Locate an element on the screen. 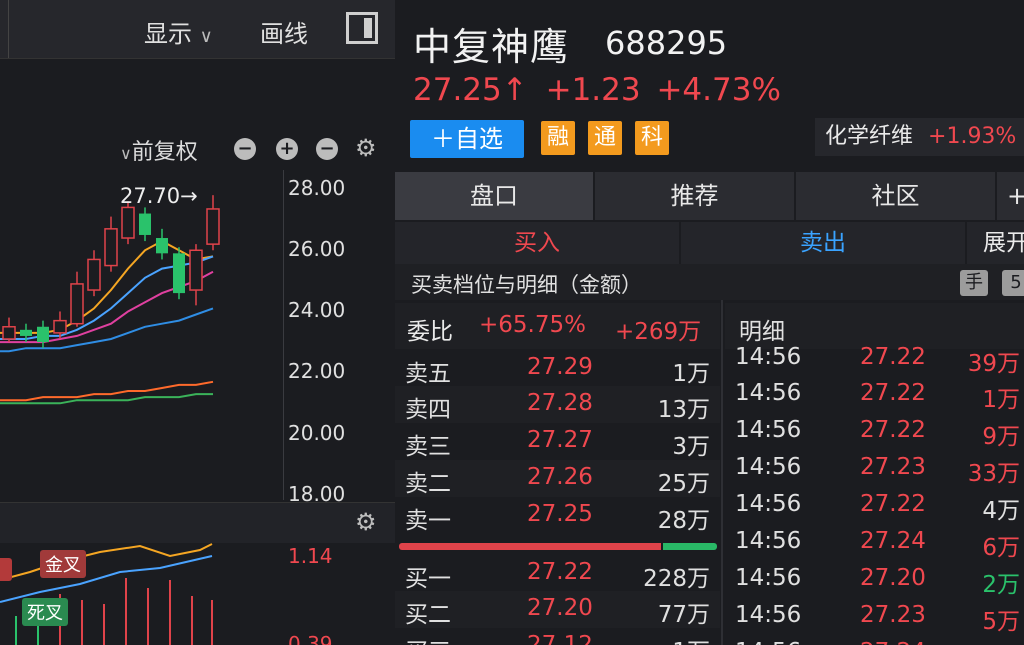 This screenshot has height=645, width=1024. price-line: 27.25↑ +1.23 +4.73% is located at coordinates (597, 90).